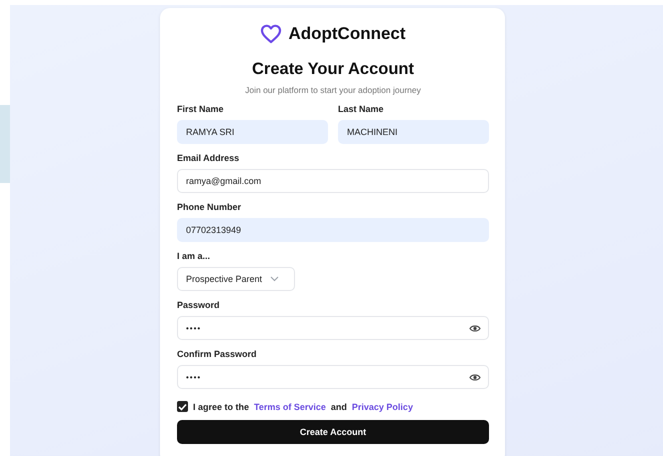 This screenshot has width=663, height=456. Describe the element at coordinates (413, 132) in the screenshot. I see `input-field: MACHINENI` at that location.